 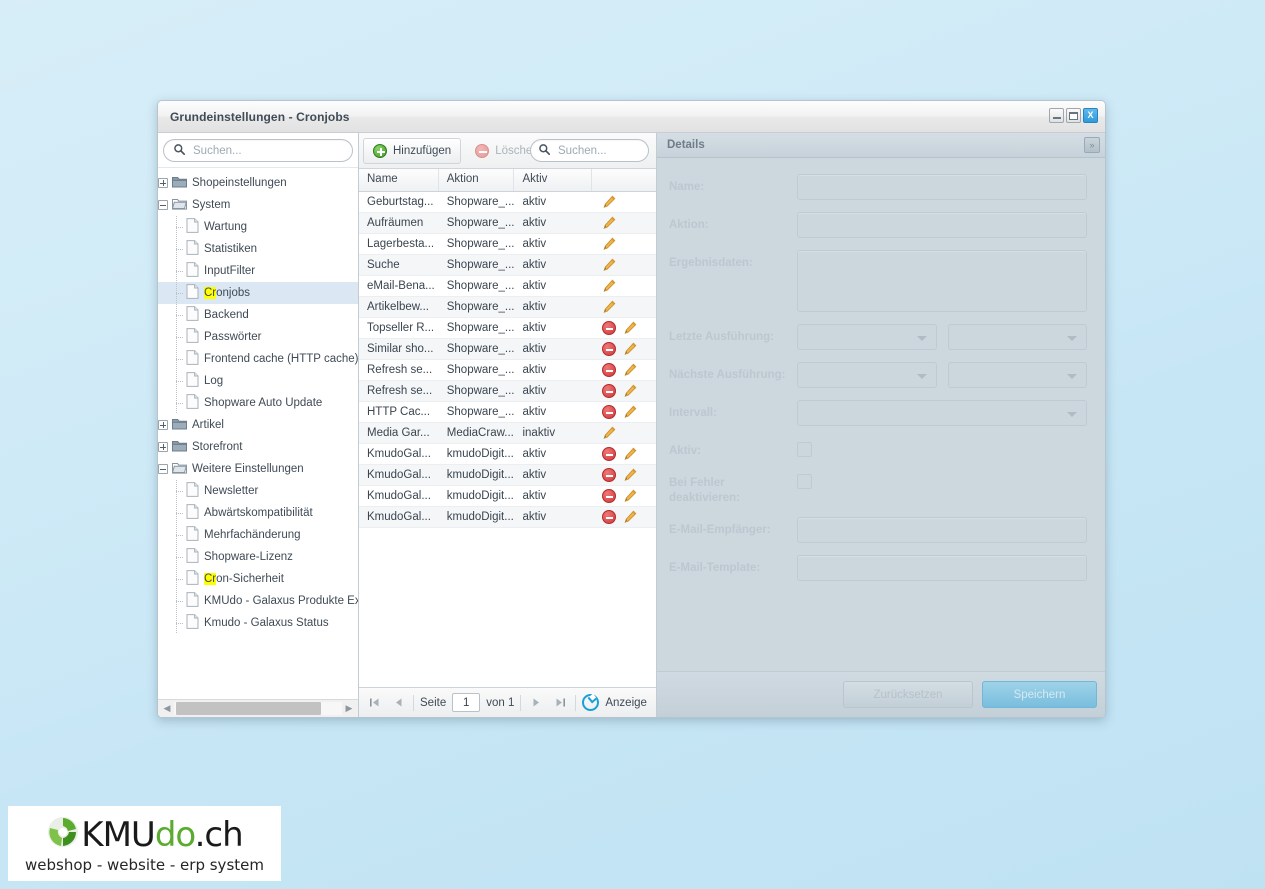 What do you see at coordinates (507, 286) in the screenshot?
I see `table-row: eMail-Bena... Shopware_... aktiv` at bounding box center [507, 286].